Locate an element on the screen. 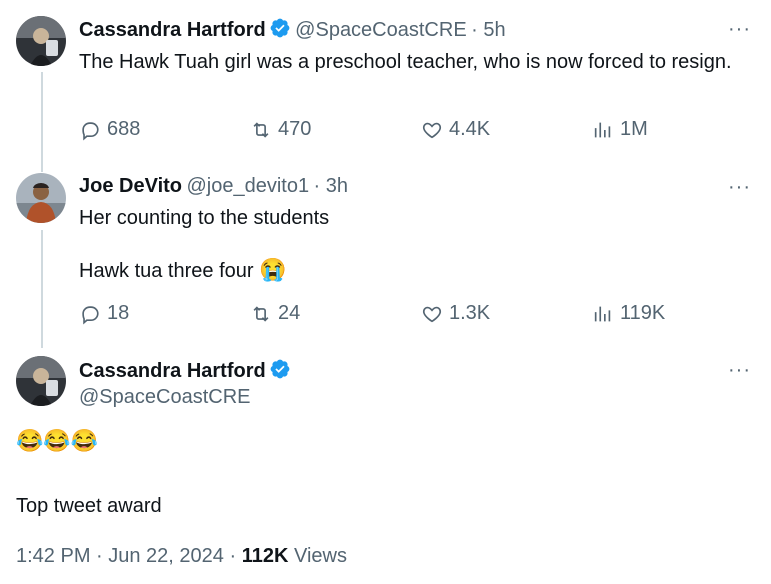 The image size is (771, 584). tweet-header: Cassandra Hartford is located at coordinates (185, 370).